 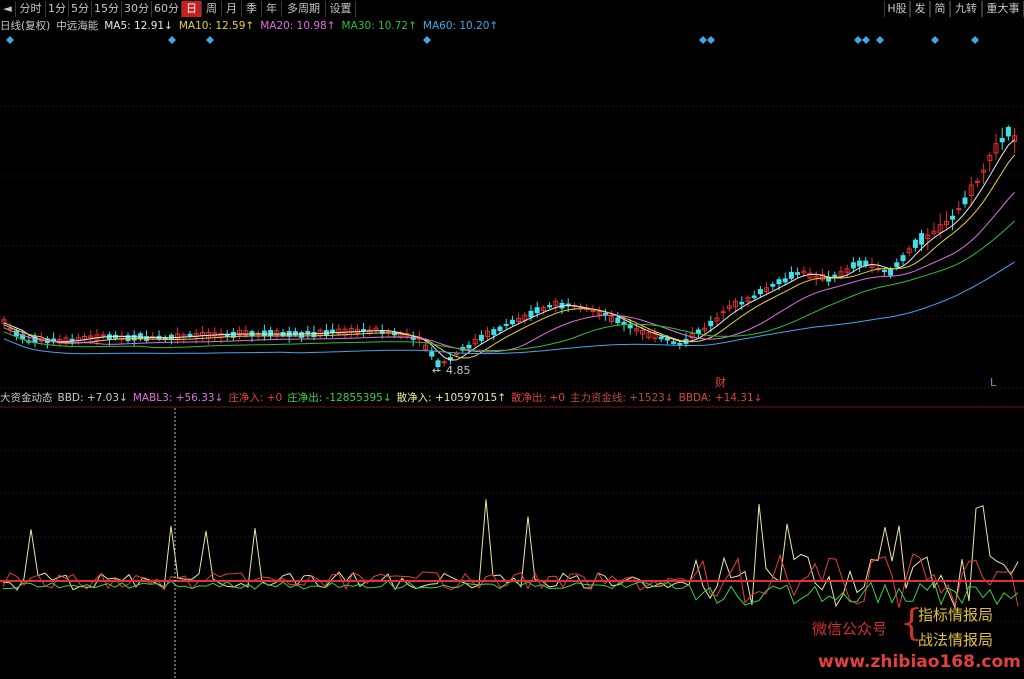 What do you see at coordinates (137, 9) in the screenshot?
I see `tab-30min: 30分` at bounding box center [137, 9].